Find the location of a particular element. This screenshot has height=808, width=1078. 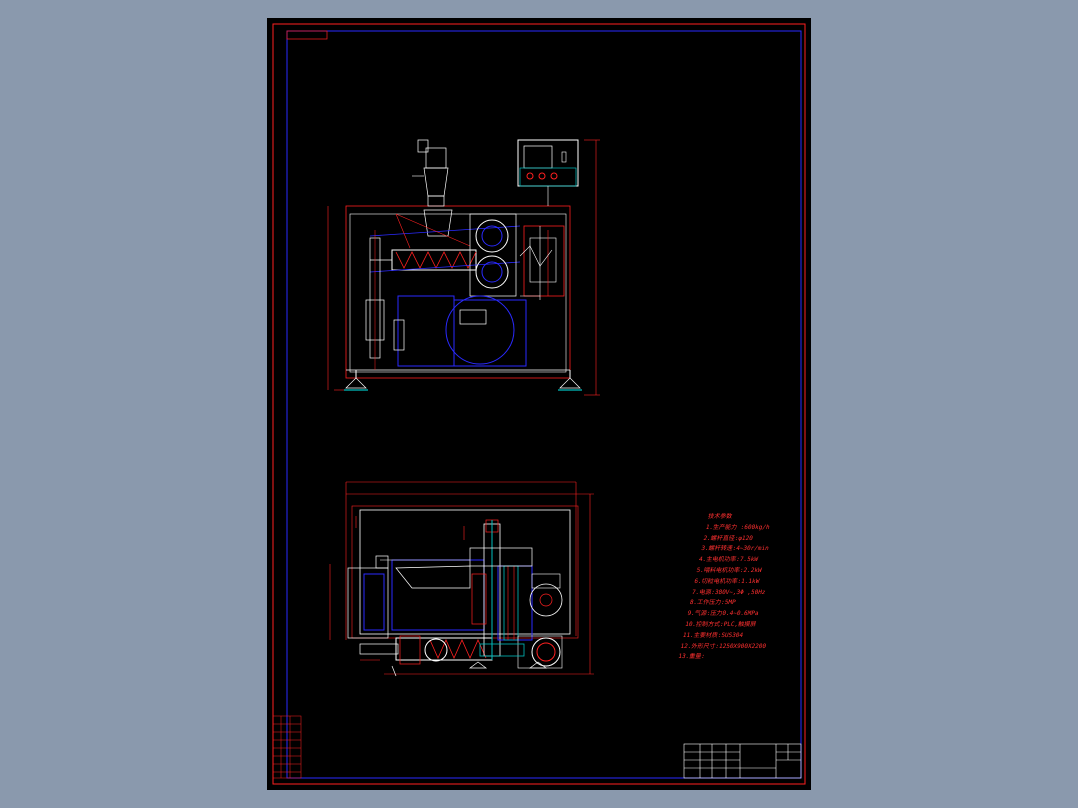

spec-item: 5.喂料电机功率:2.2kW is located at coordinates (729, 570).